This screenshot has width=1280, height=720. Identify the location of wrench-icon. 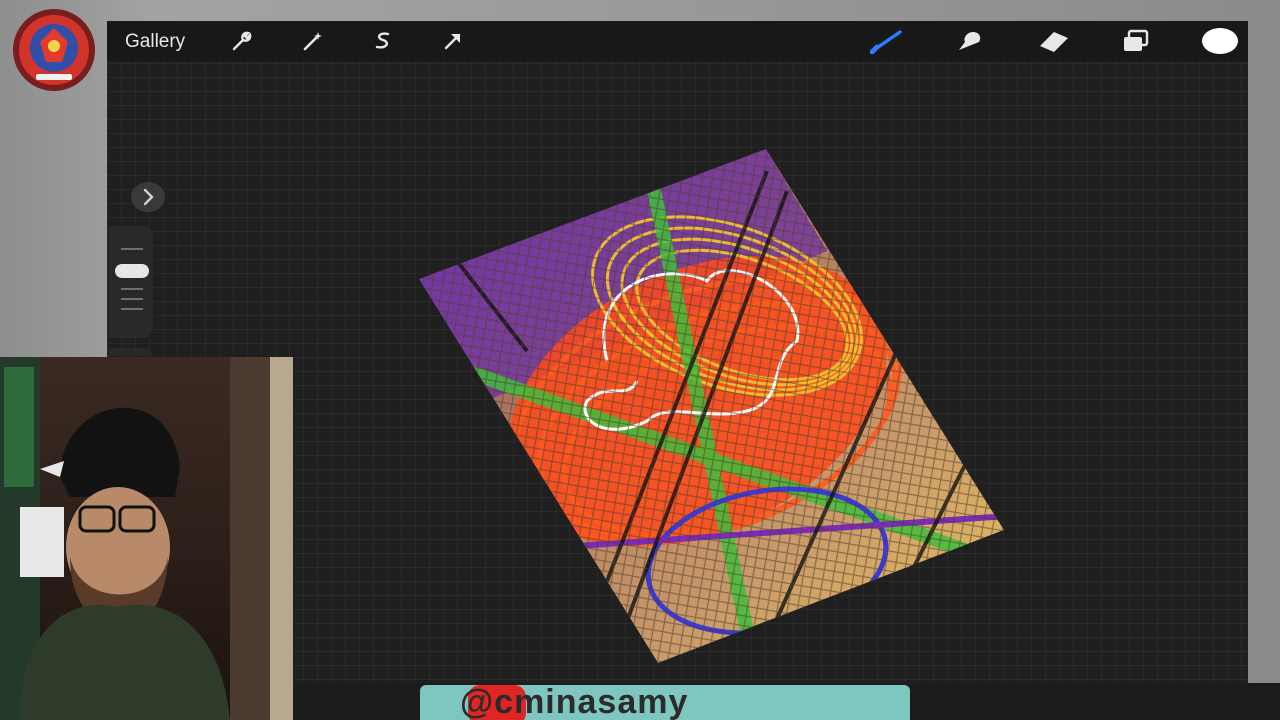
(242, 41).